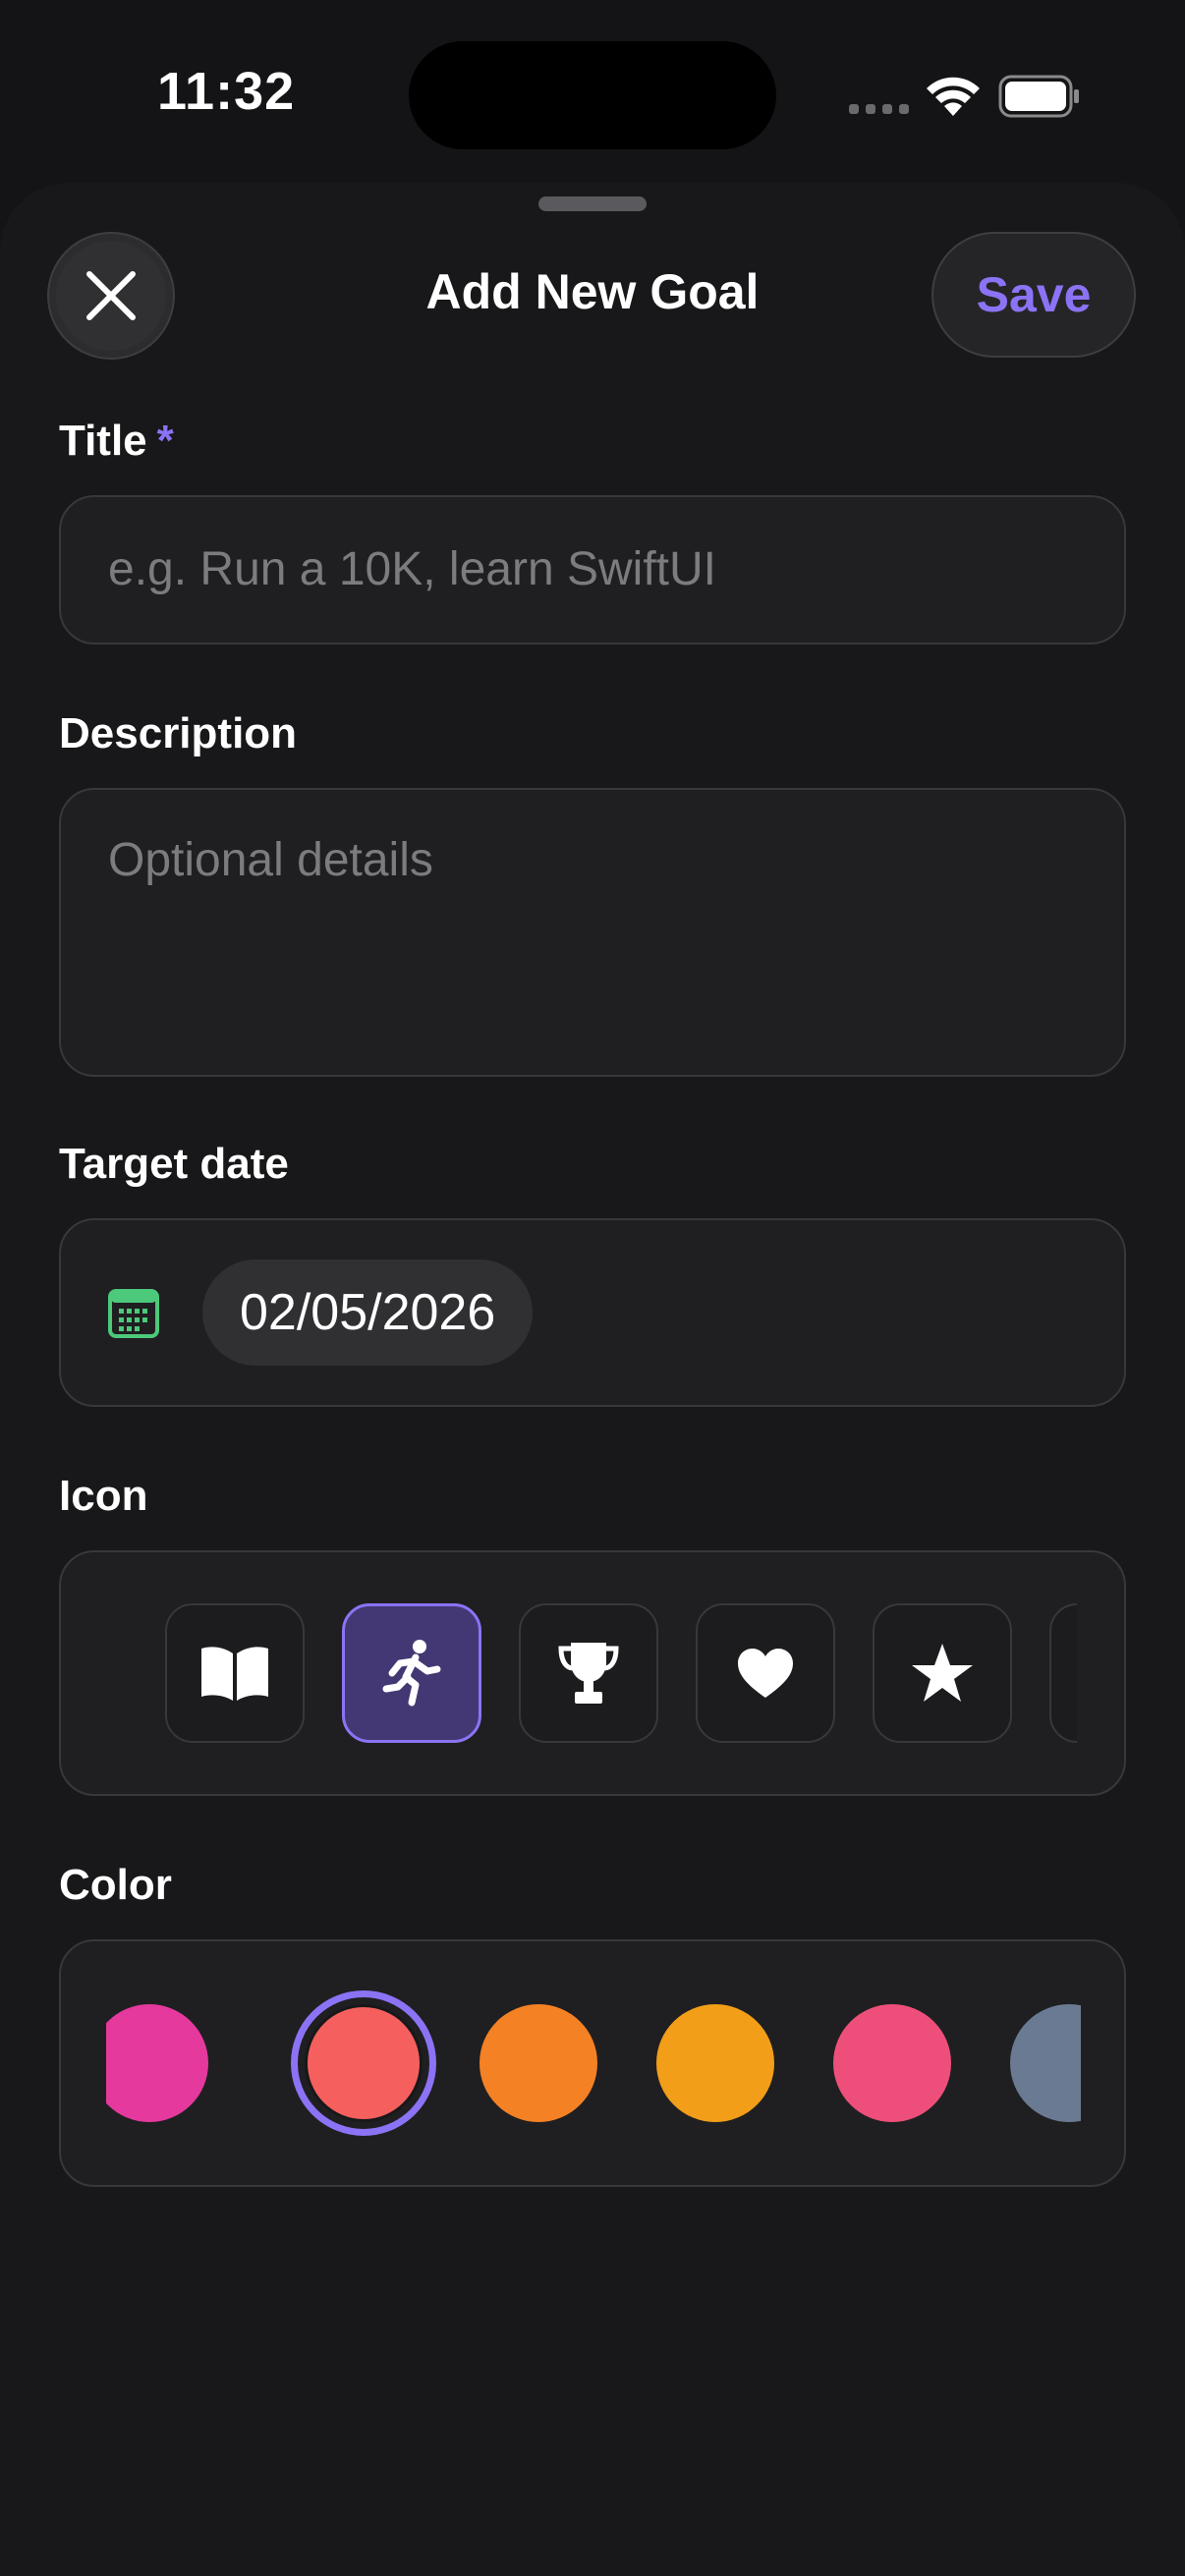 The height and width of the screenshot is (2576, 1185). I want to click on icon-option-trophy, so click(589, 1673).